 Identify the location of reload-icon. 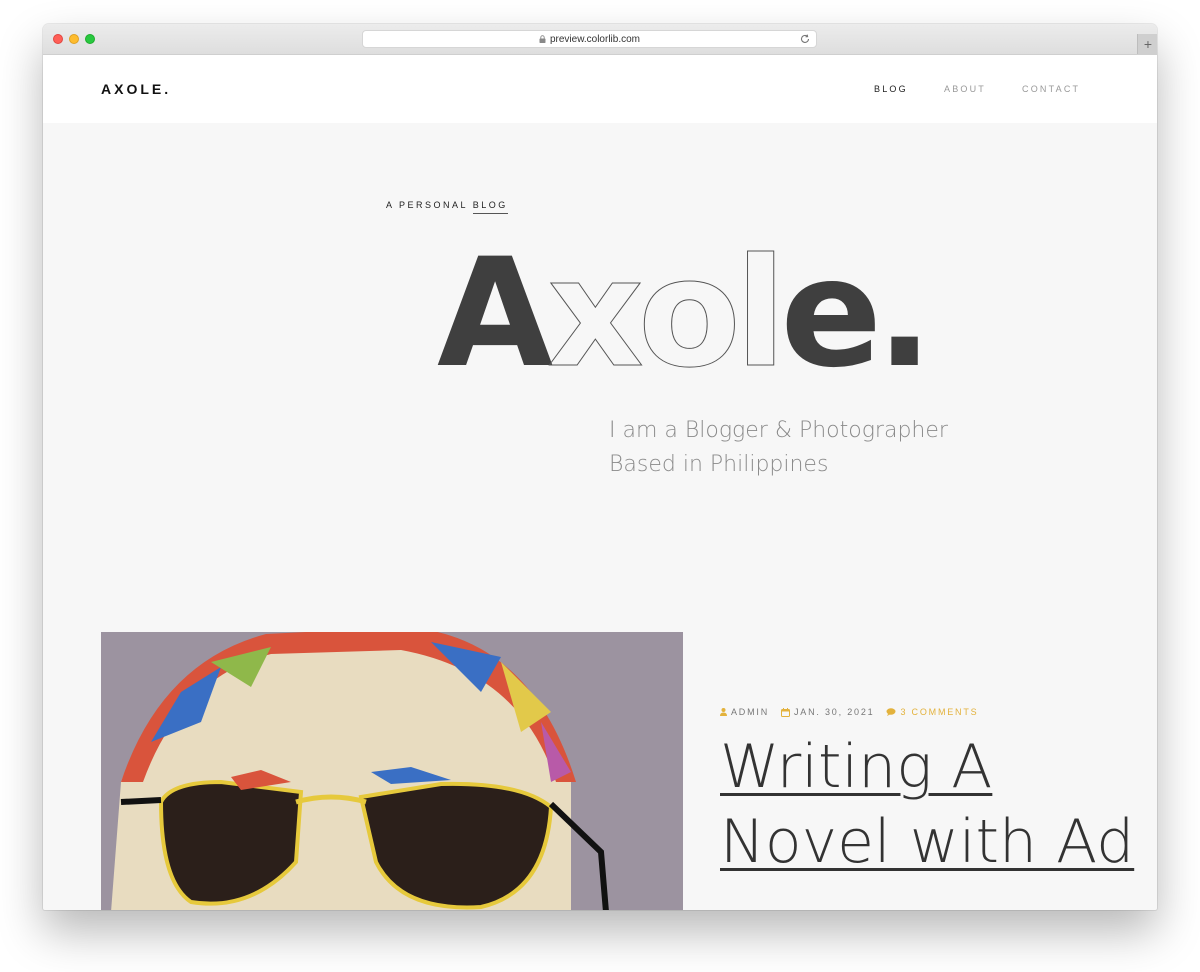
(805, 39).